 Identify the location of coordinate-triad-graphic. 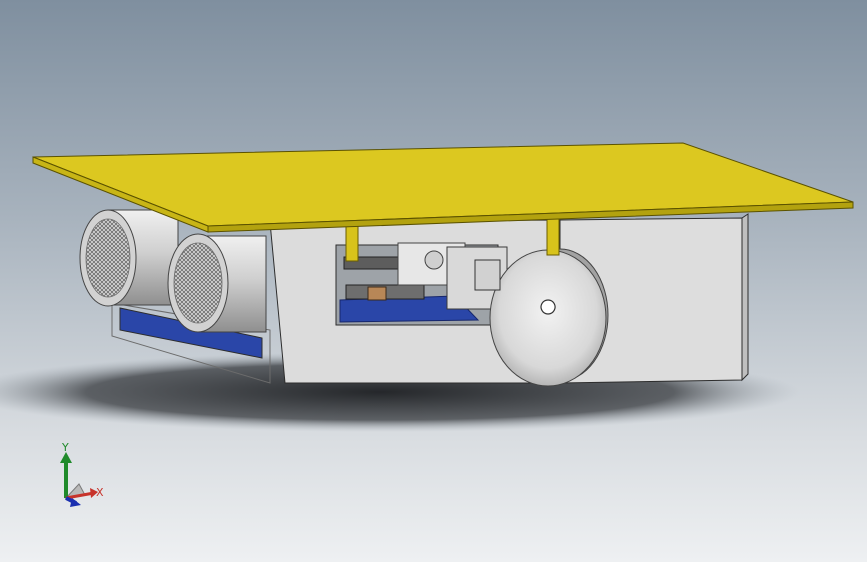
(79, 479).